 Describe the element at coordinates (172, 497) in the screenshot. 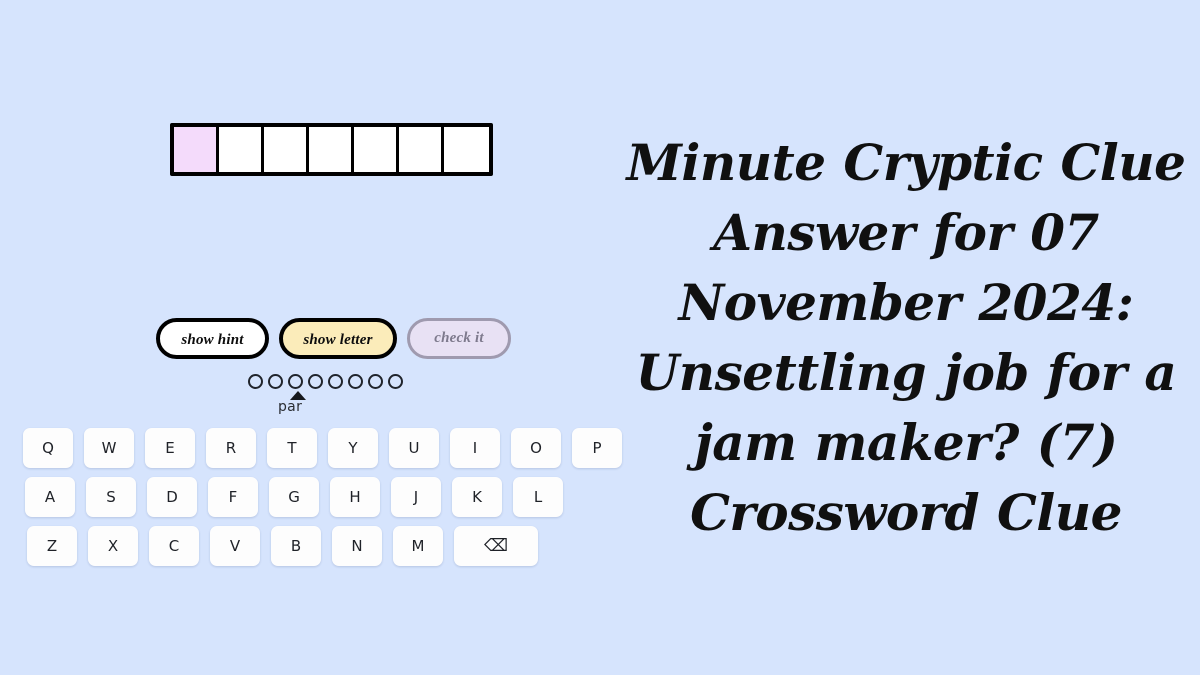

I see `key-d: D` at that location.